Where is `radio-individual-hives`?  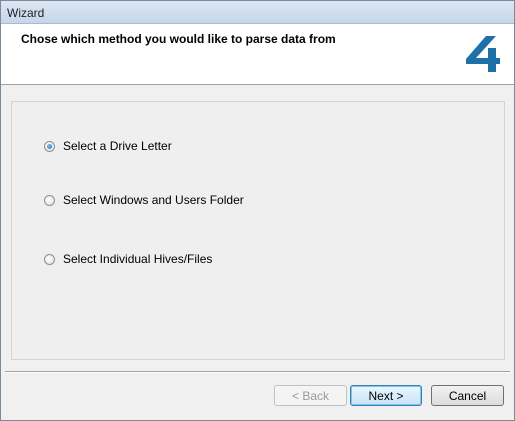
radio-individual-hives is located at coordinates (49, 259).